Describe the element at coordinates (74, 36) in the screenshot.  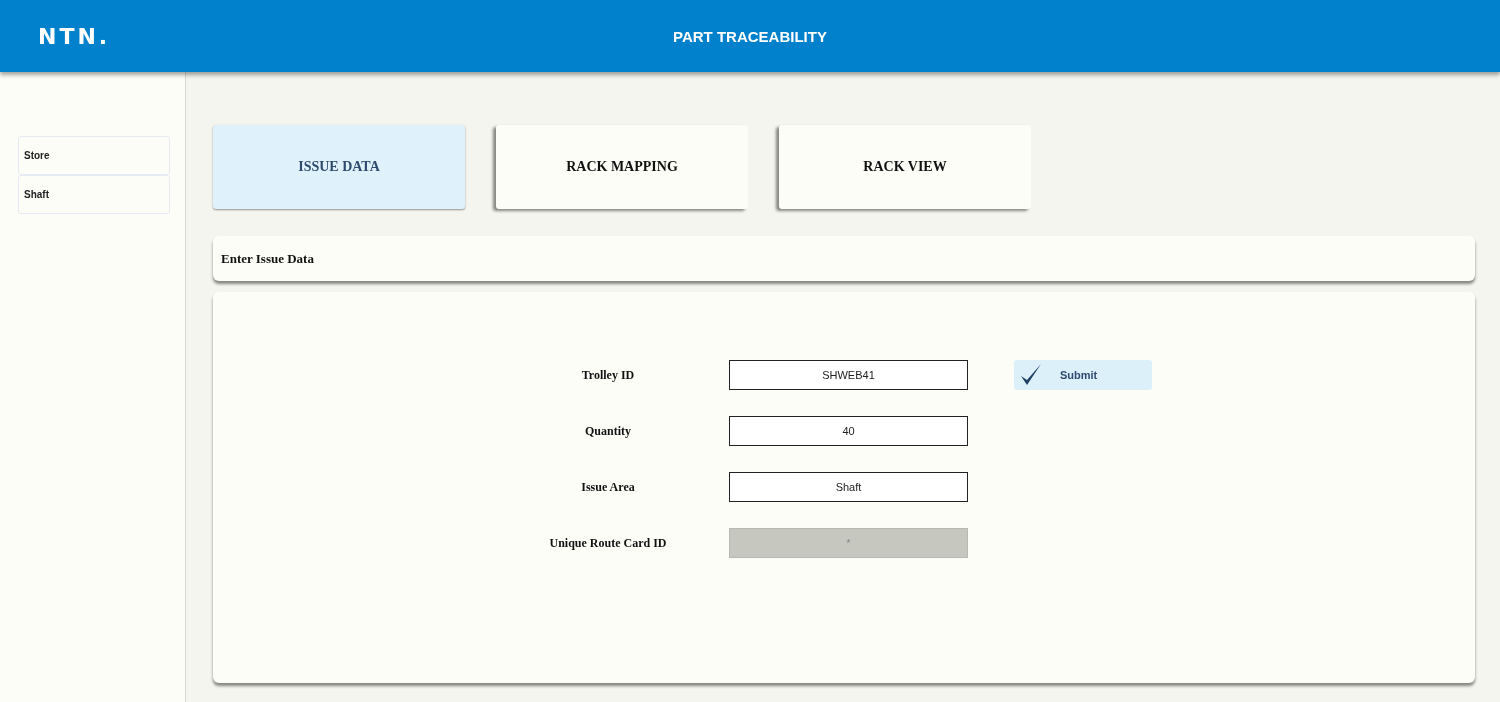
I see `logo: NTN.` at that location.